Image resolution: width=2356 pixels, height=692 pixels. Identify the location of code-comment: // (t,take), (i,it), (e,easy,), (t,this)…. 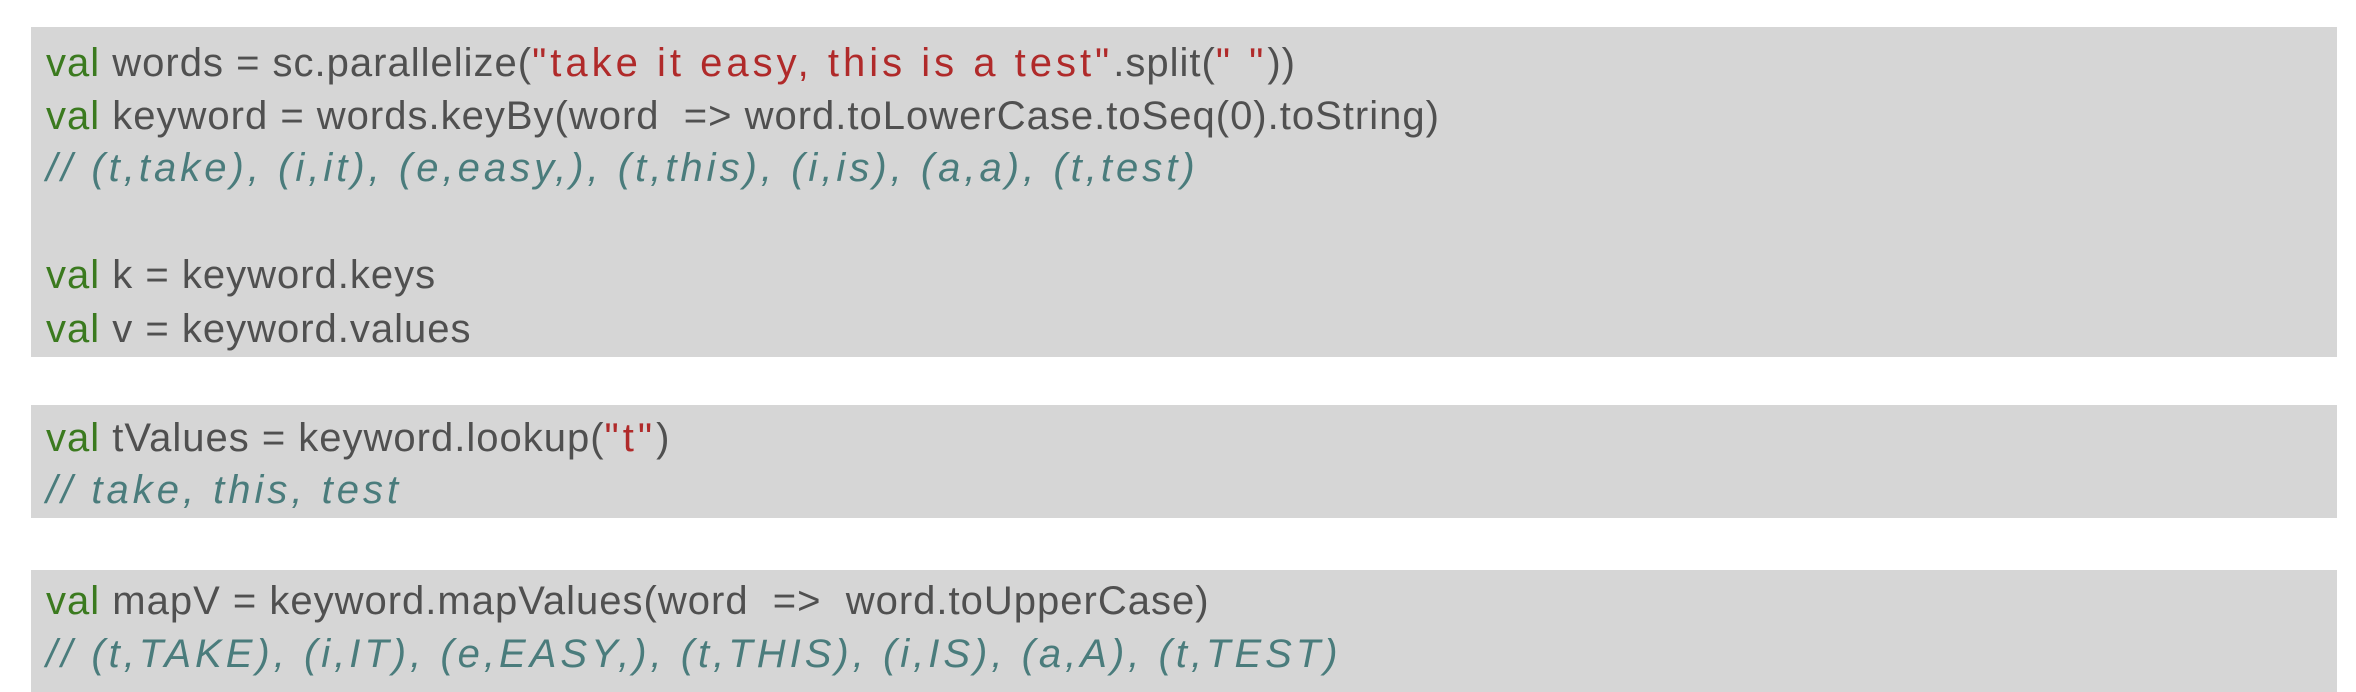
(622, 168).